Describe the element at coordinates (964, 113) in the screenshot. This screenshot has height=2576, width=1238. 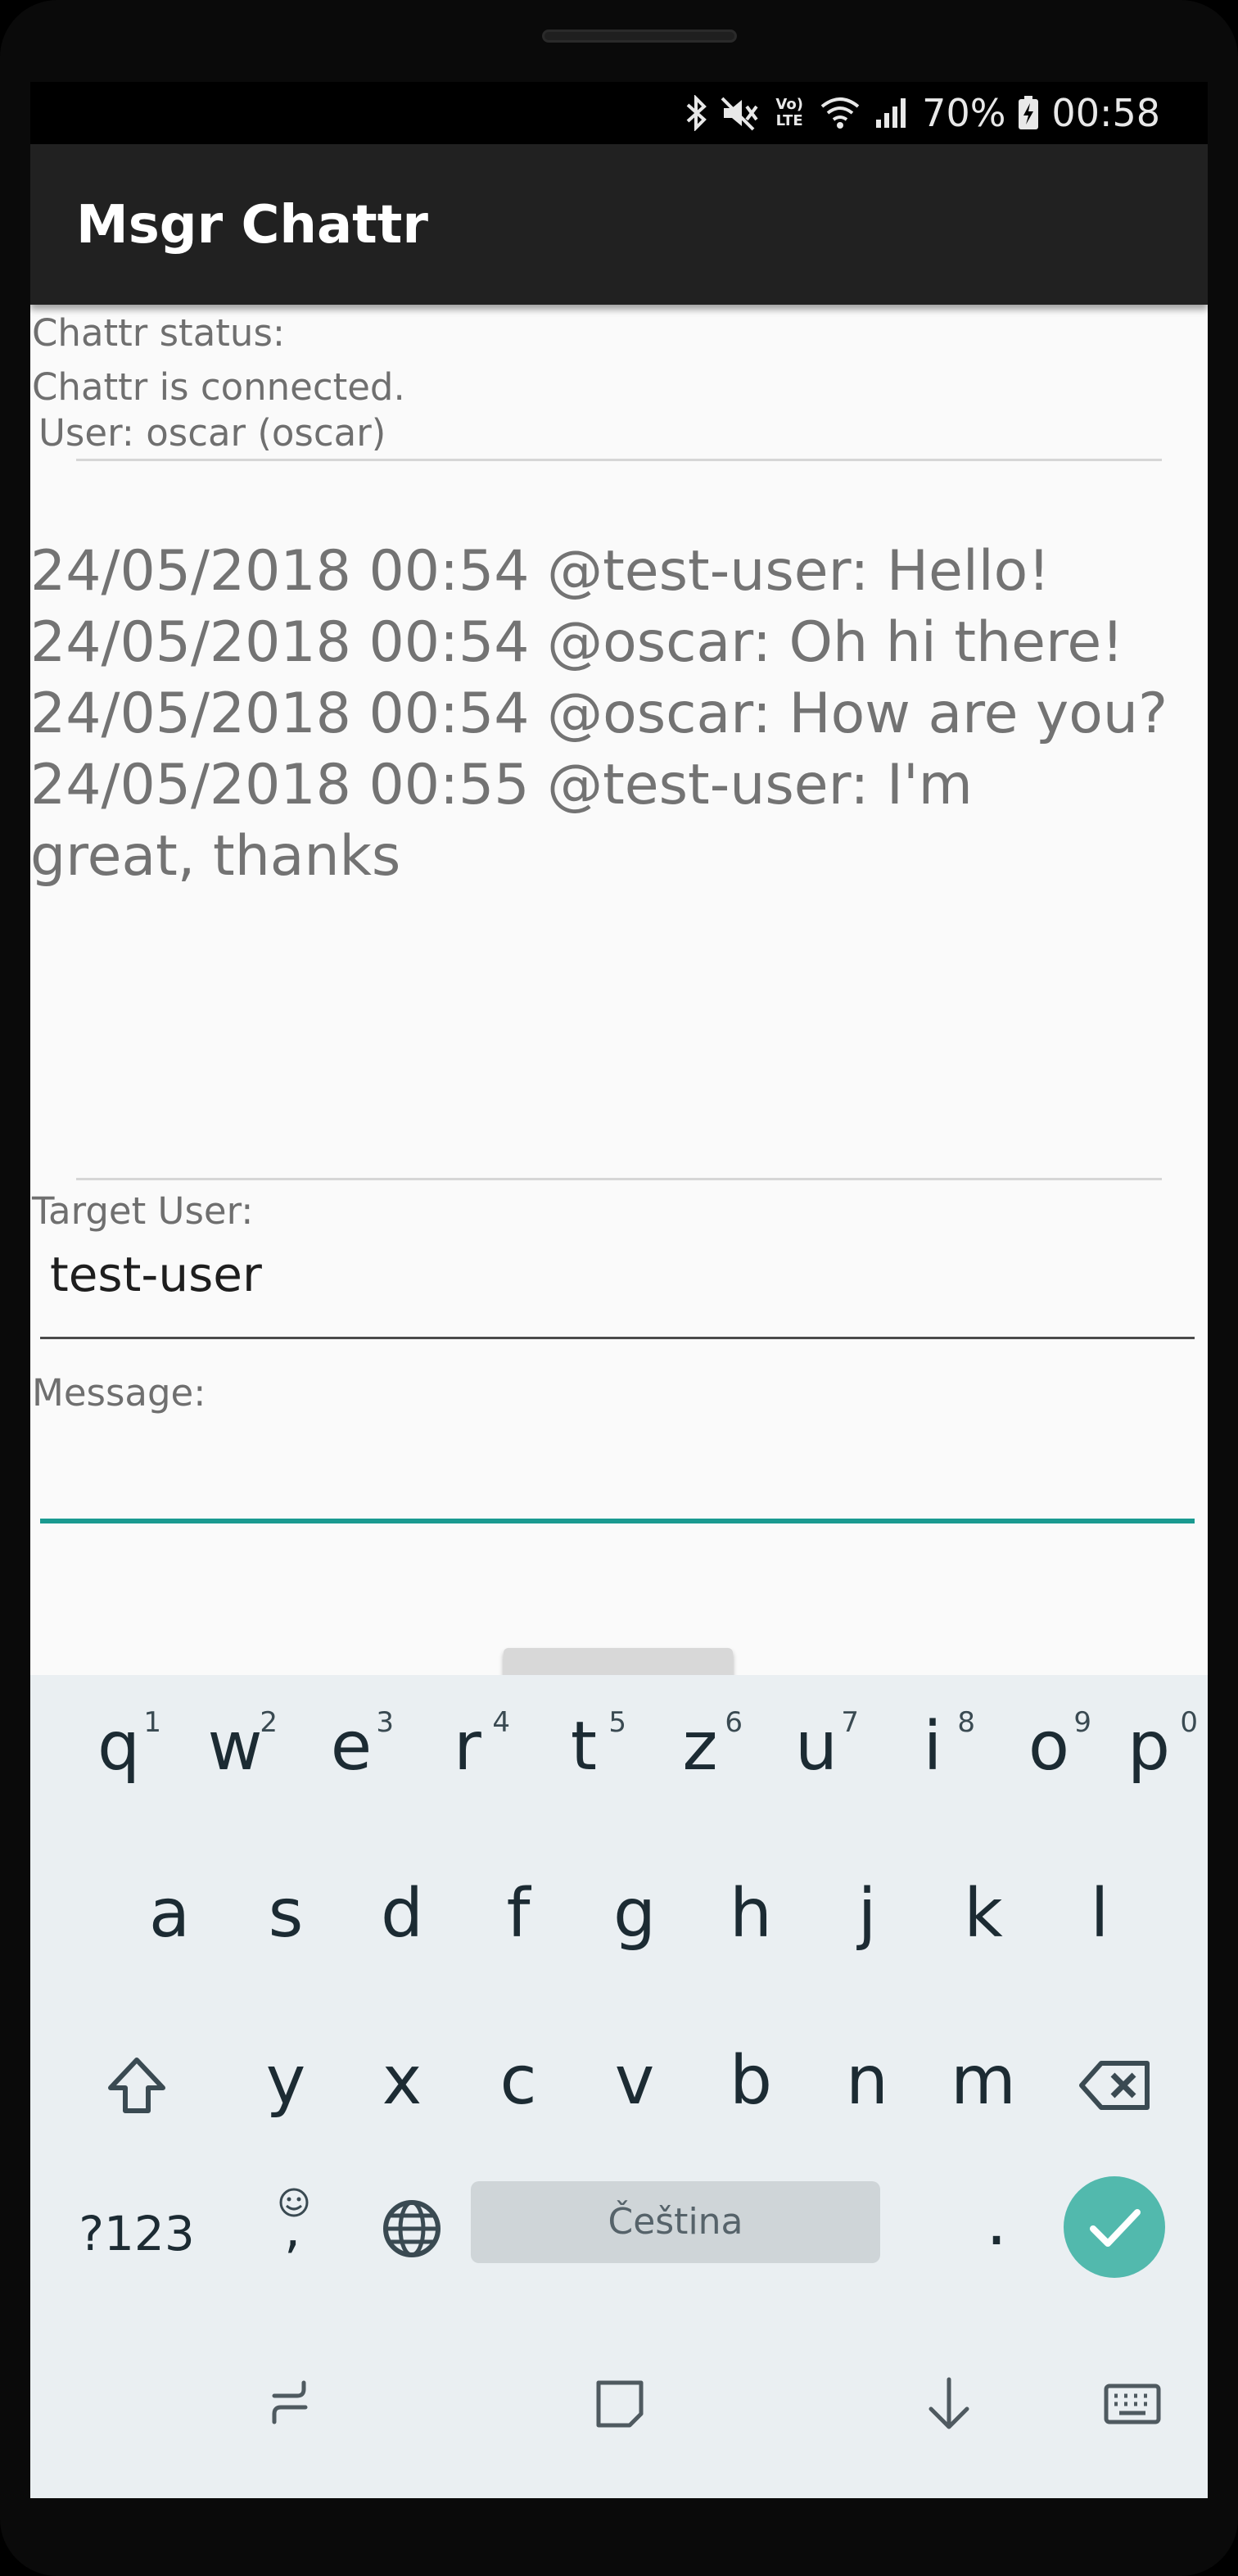
I see `battery-percent: 70%` at that location.